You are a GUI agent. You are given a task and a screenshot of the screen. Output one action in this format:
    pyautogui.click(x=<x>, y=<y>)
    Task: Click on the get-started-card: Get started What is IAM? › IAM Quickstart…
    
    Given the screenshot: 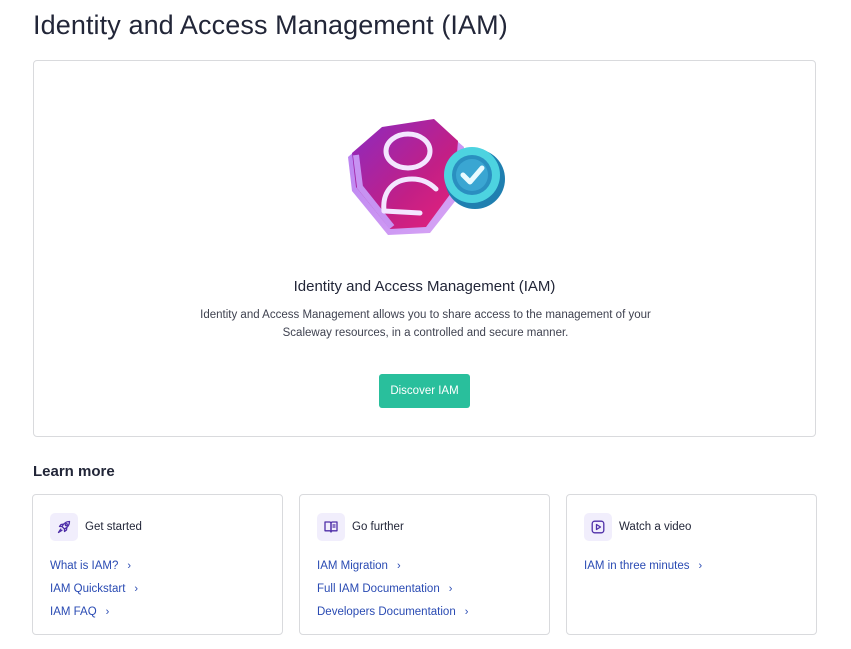 What is the action you would take?
    pyautogui.click(x=157, y=564)
    